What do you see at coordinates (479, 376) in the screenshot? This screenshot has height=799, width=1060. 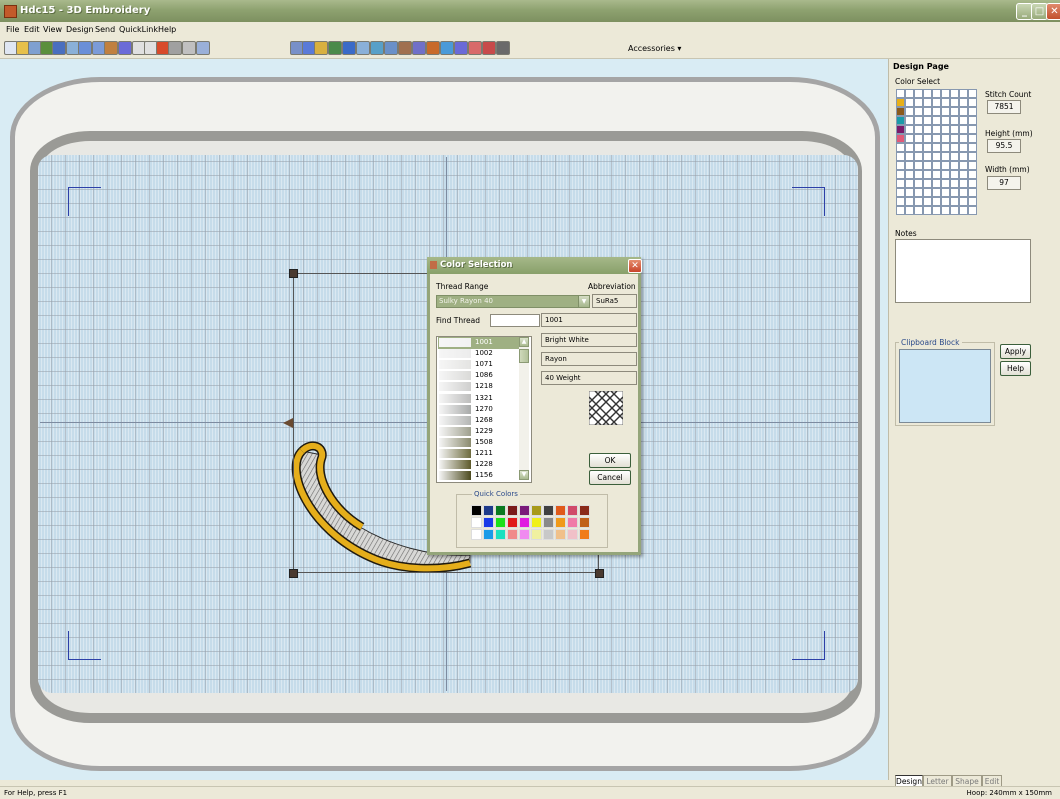 I see `thread-list-item: 1086` at bounding box center [479, 376].